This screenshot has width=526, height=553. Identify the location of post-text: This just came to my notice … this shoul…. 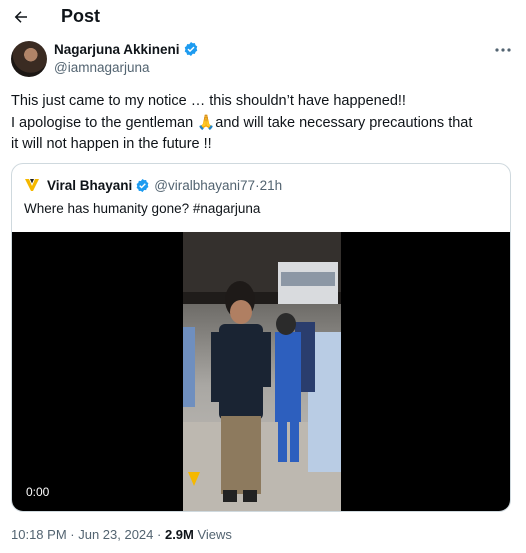
(264, 123).